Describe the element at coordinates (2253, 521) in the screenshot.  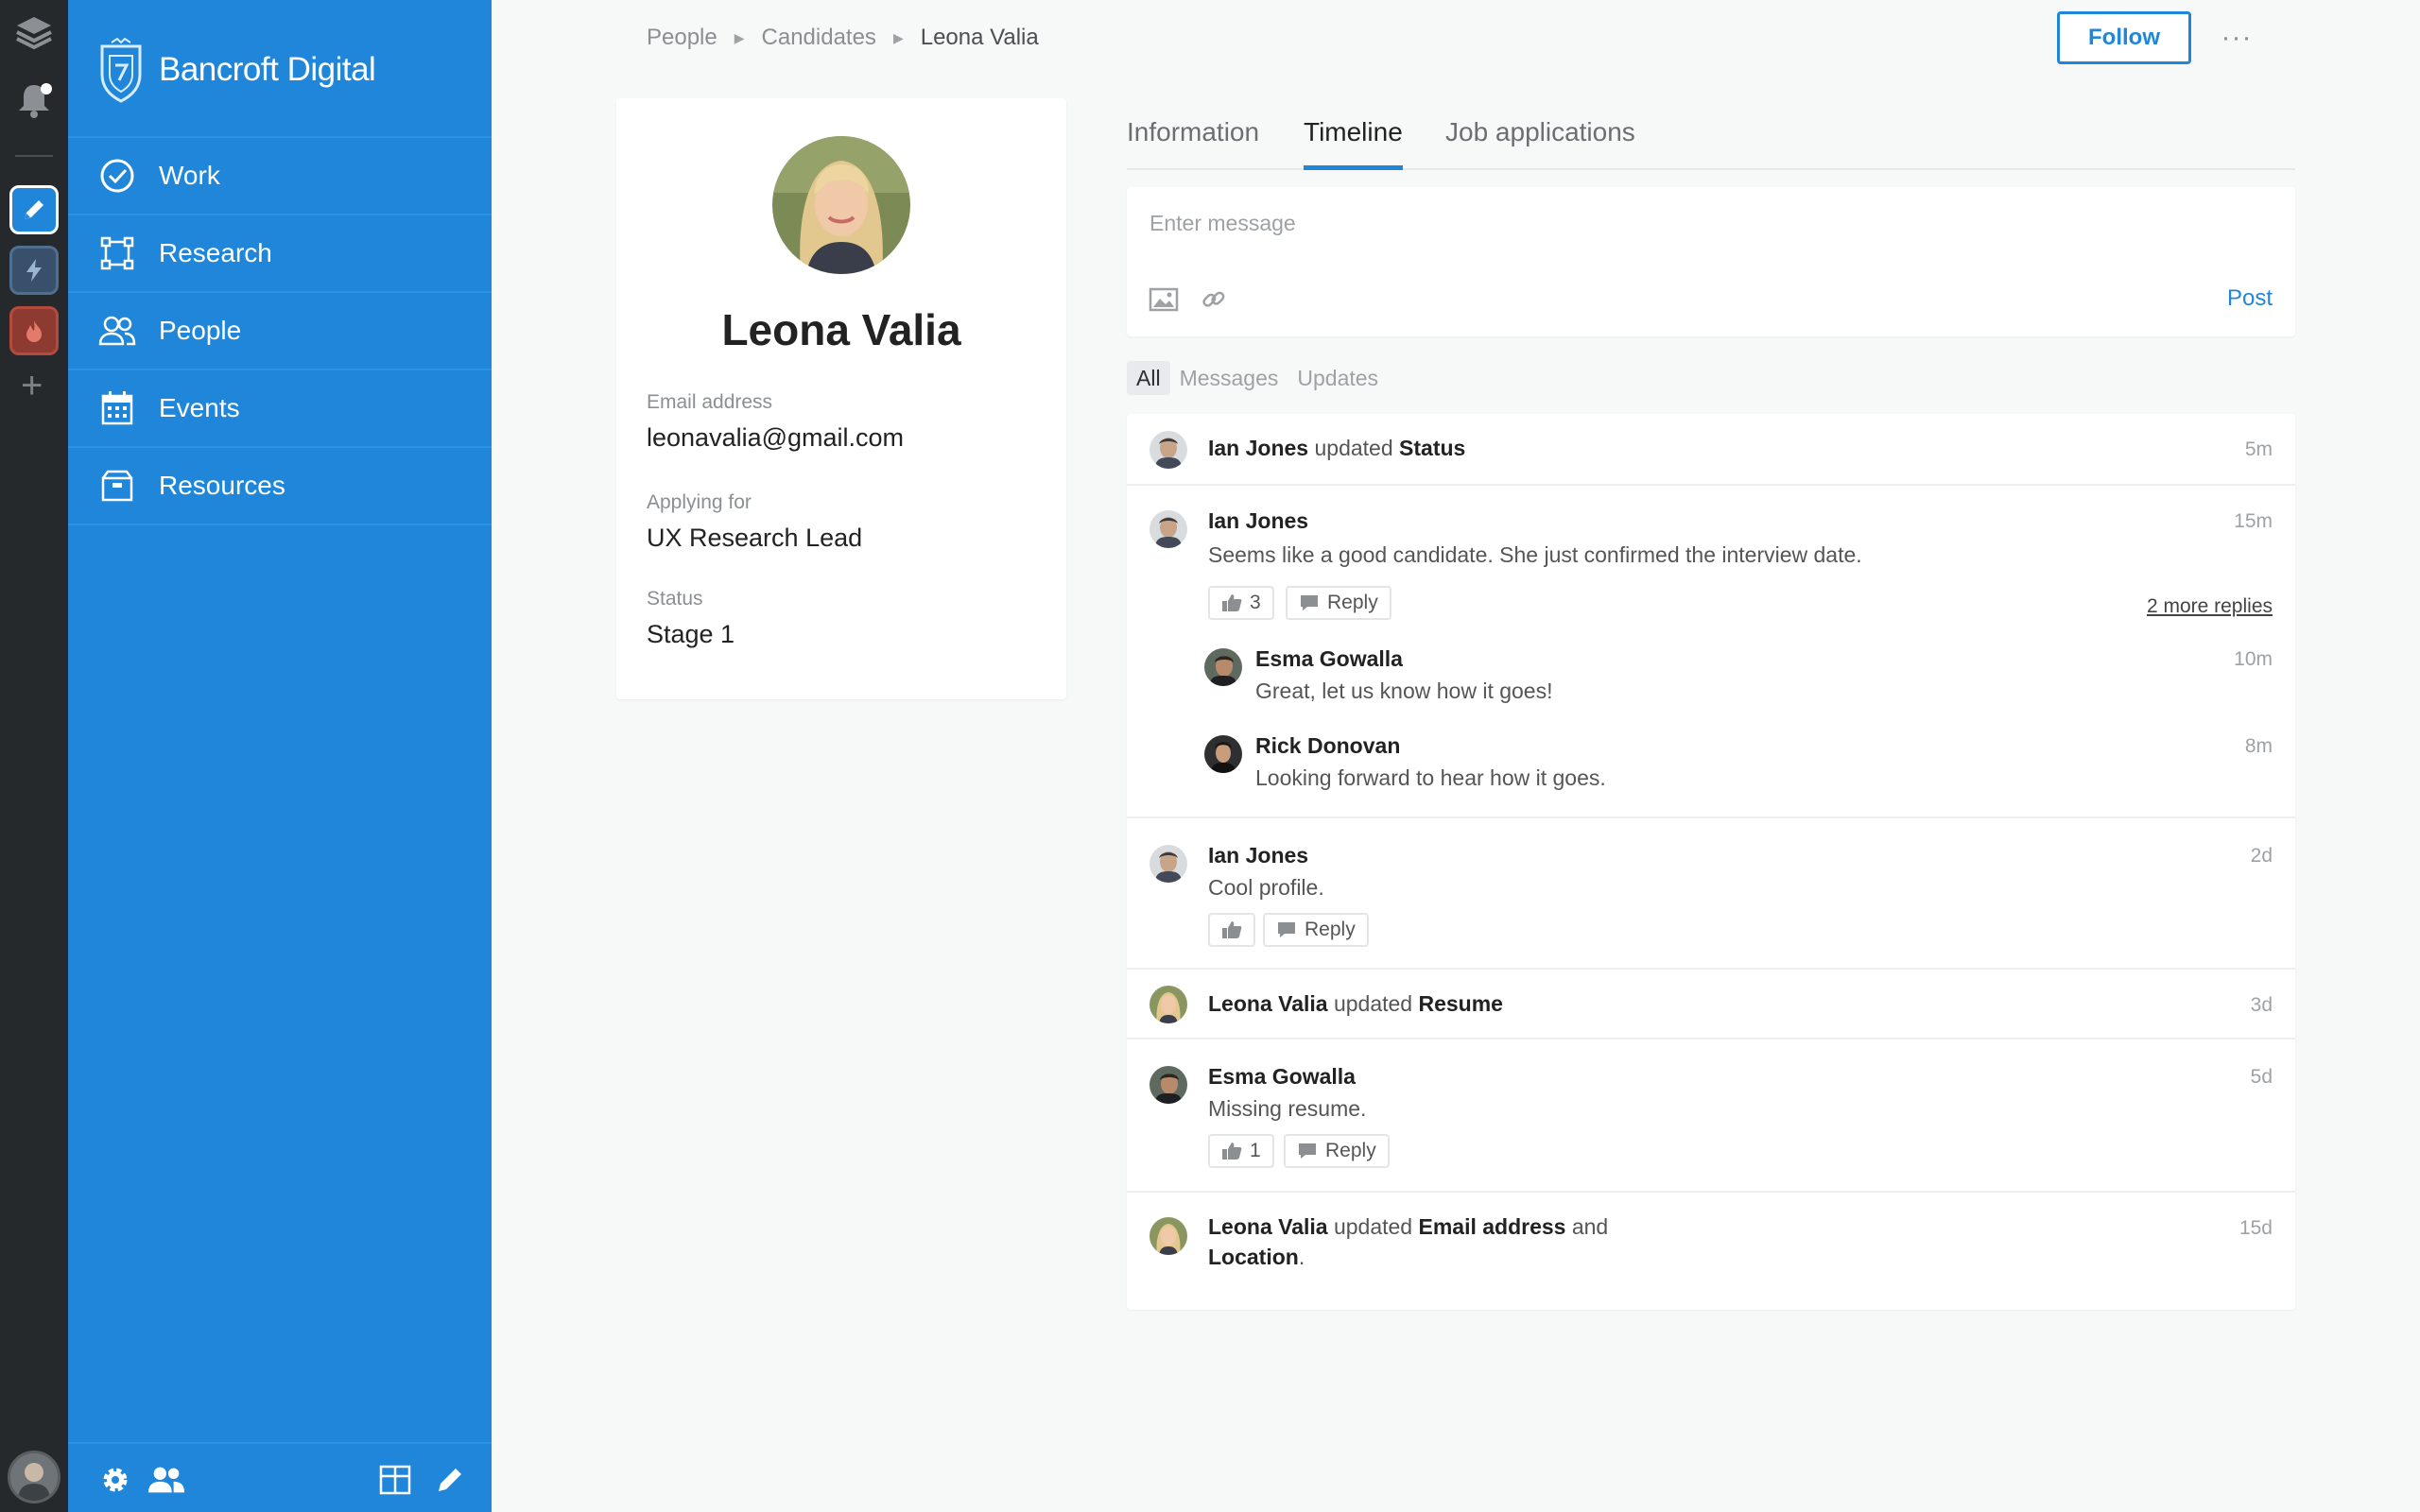
I see `timestamp: 15m` at that location.